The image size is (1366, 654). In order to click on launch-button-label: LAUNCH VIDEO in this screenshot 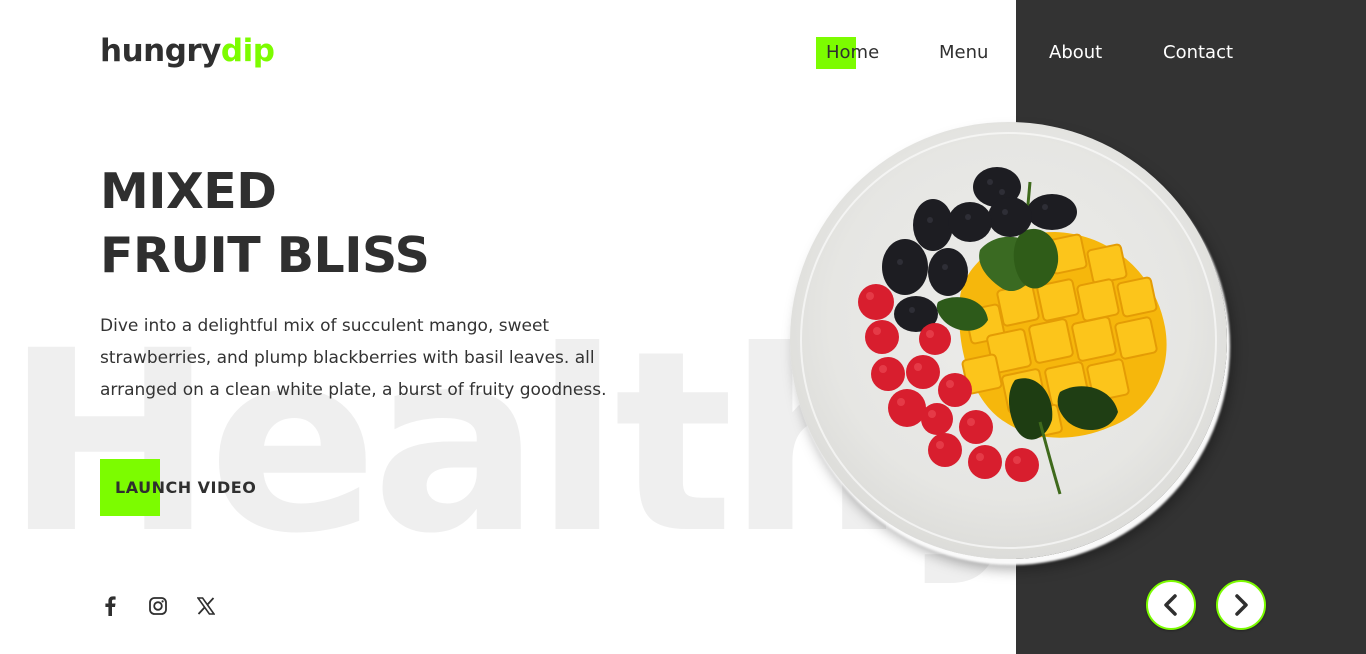, I will do `click(186, 487)`.